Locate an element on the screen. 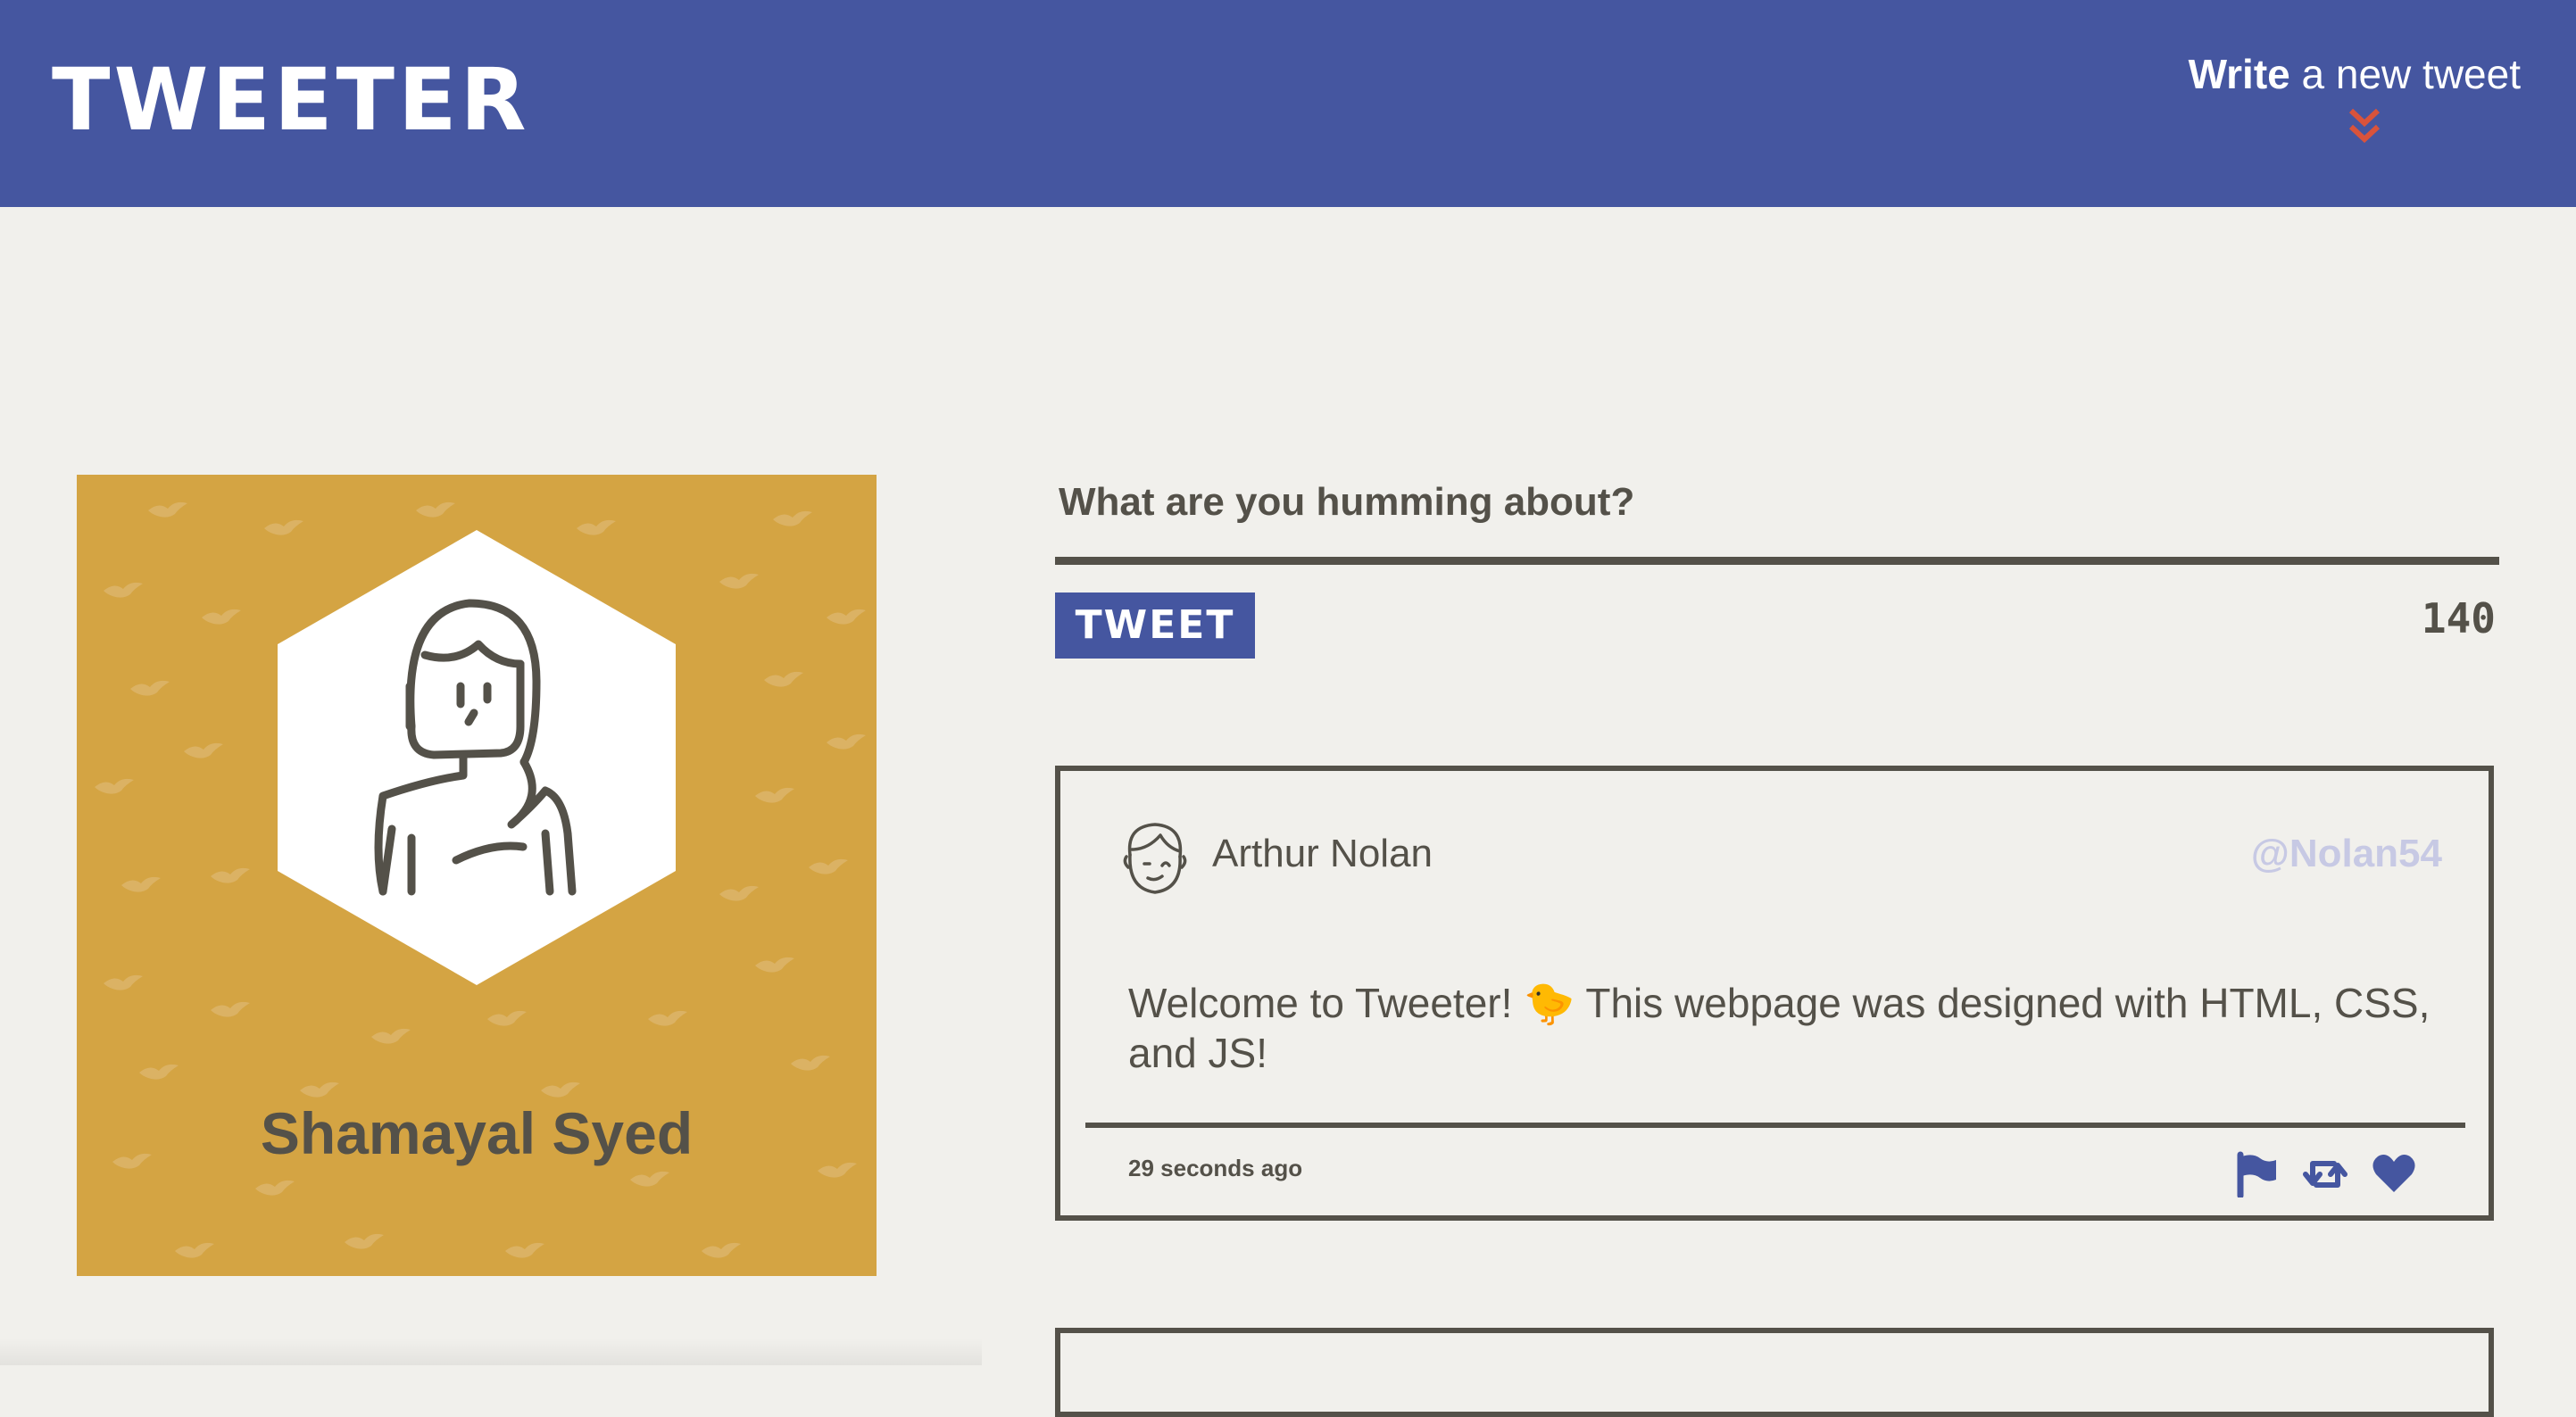  heart-icon is located at coordinates (2394, 1174).